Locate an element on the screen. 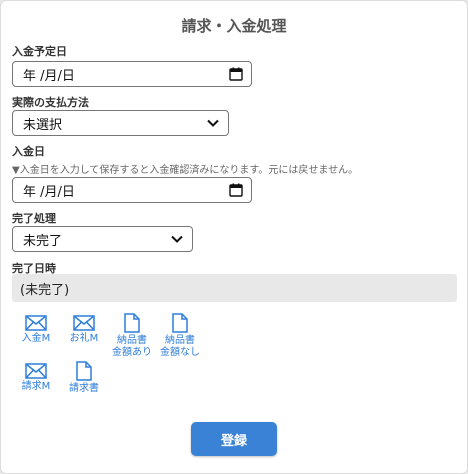  deposit-due-label: 入金予定日 is located at coordinates (39, 51).